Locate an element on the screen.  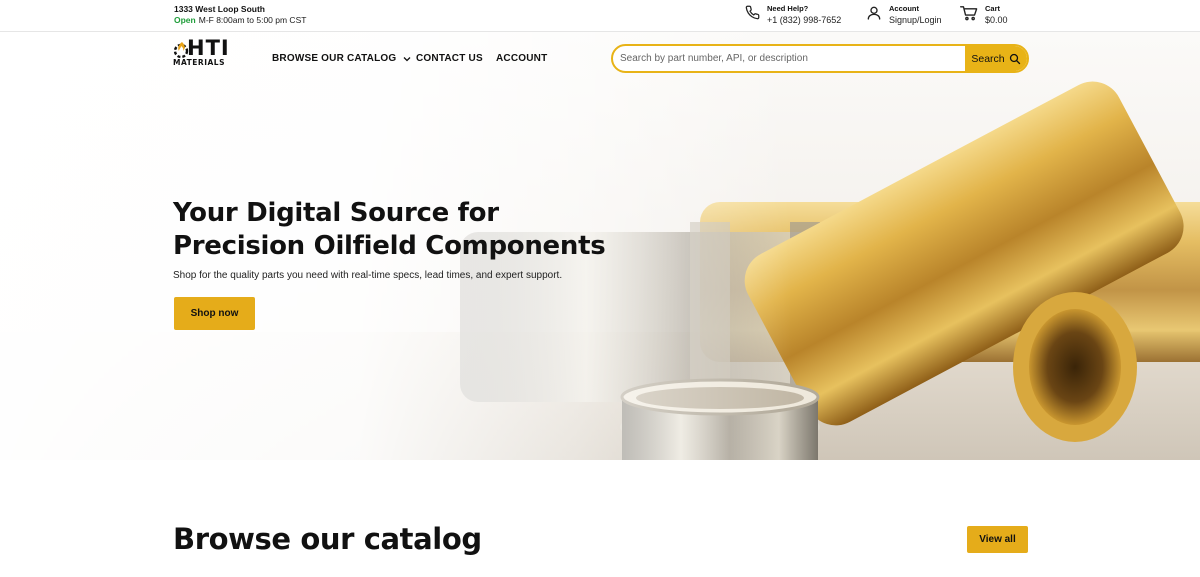
hti-materials-logo: HTI MATERIALS is located at coordinates (208, 53).